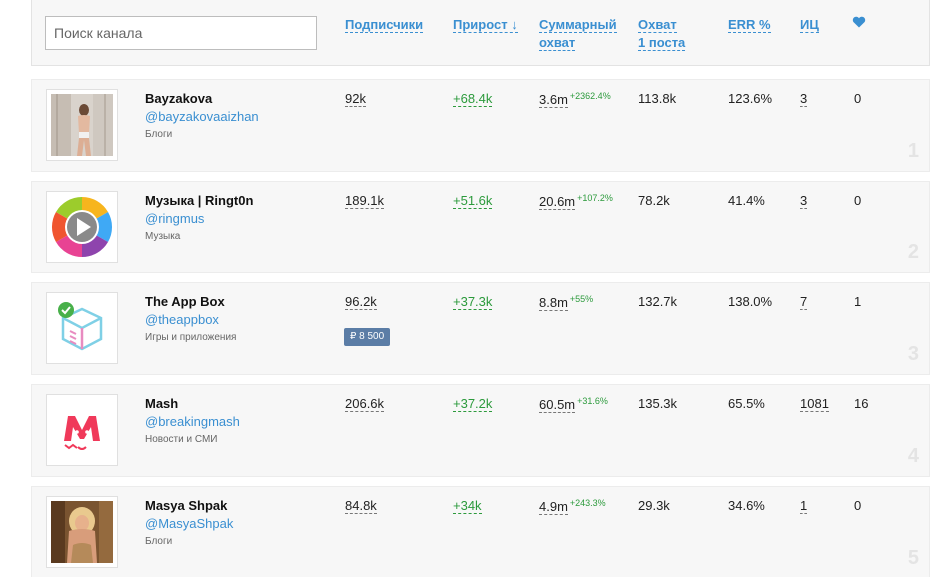 This screenshot has height=577, width=932. I want to click on rank-number: 2, so click(913, 252).